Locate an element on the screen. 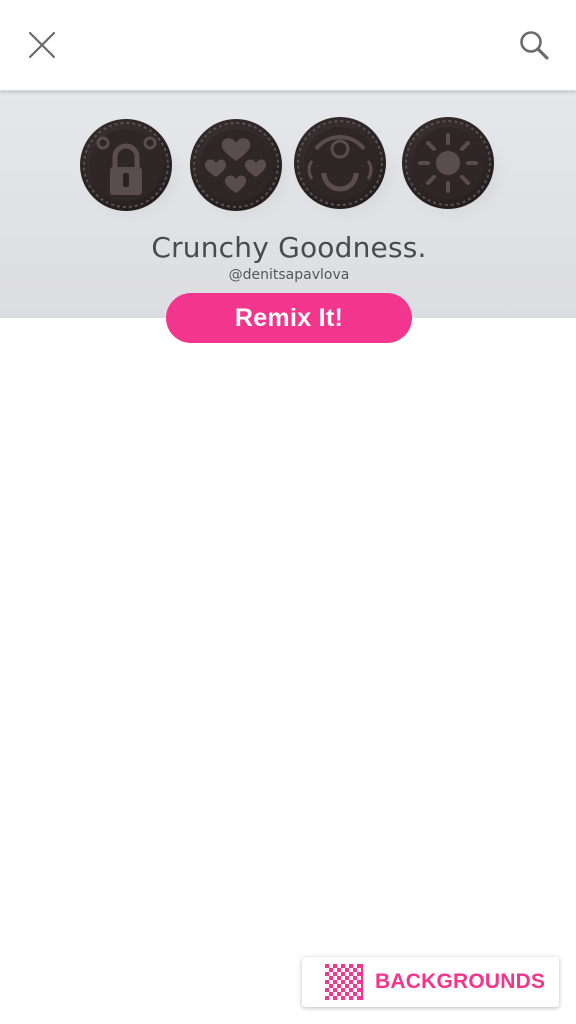 This screenshot has height=1024, width=576. search-icon is located at coordinates (534, 45).